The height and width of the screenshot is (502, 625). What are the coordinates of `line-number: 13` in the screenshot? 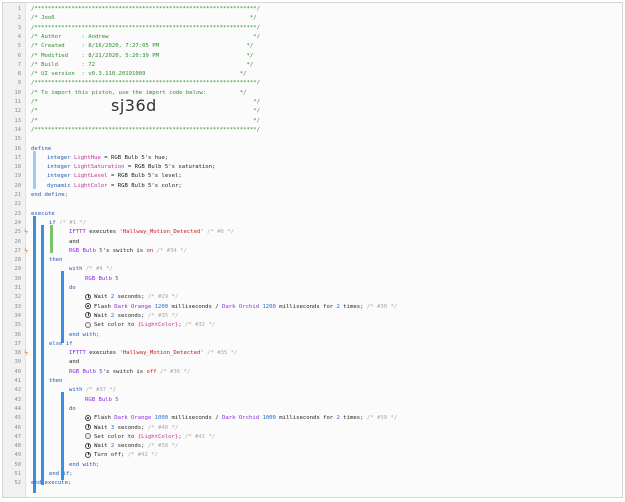 It's located at (18, 120).